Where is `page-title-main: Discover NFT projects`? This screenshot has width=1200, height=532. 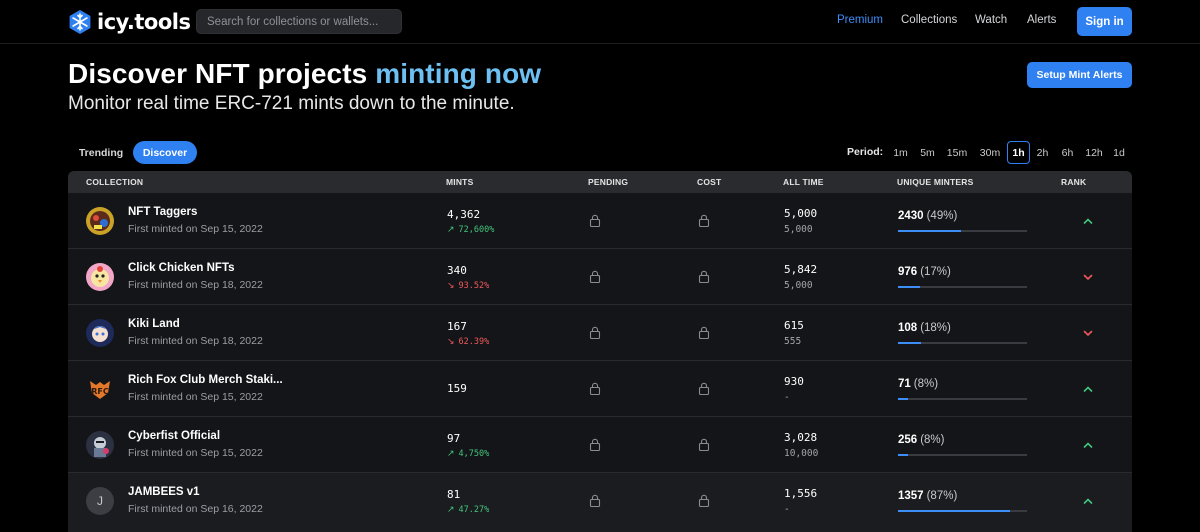
page-title-main: Discover NFT projects is located at coordinates (218, 73).